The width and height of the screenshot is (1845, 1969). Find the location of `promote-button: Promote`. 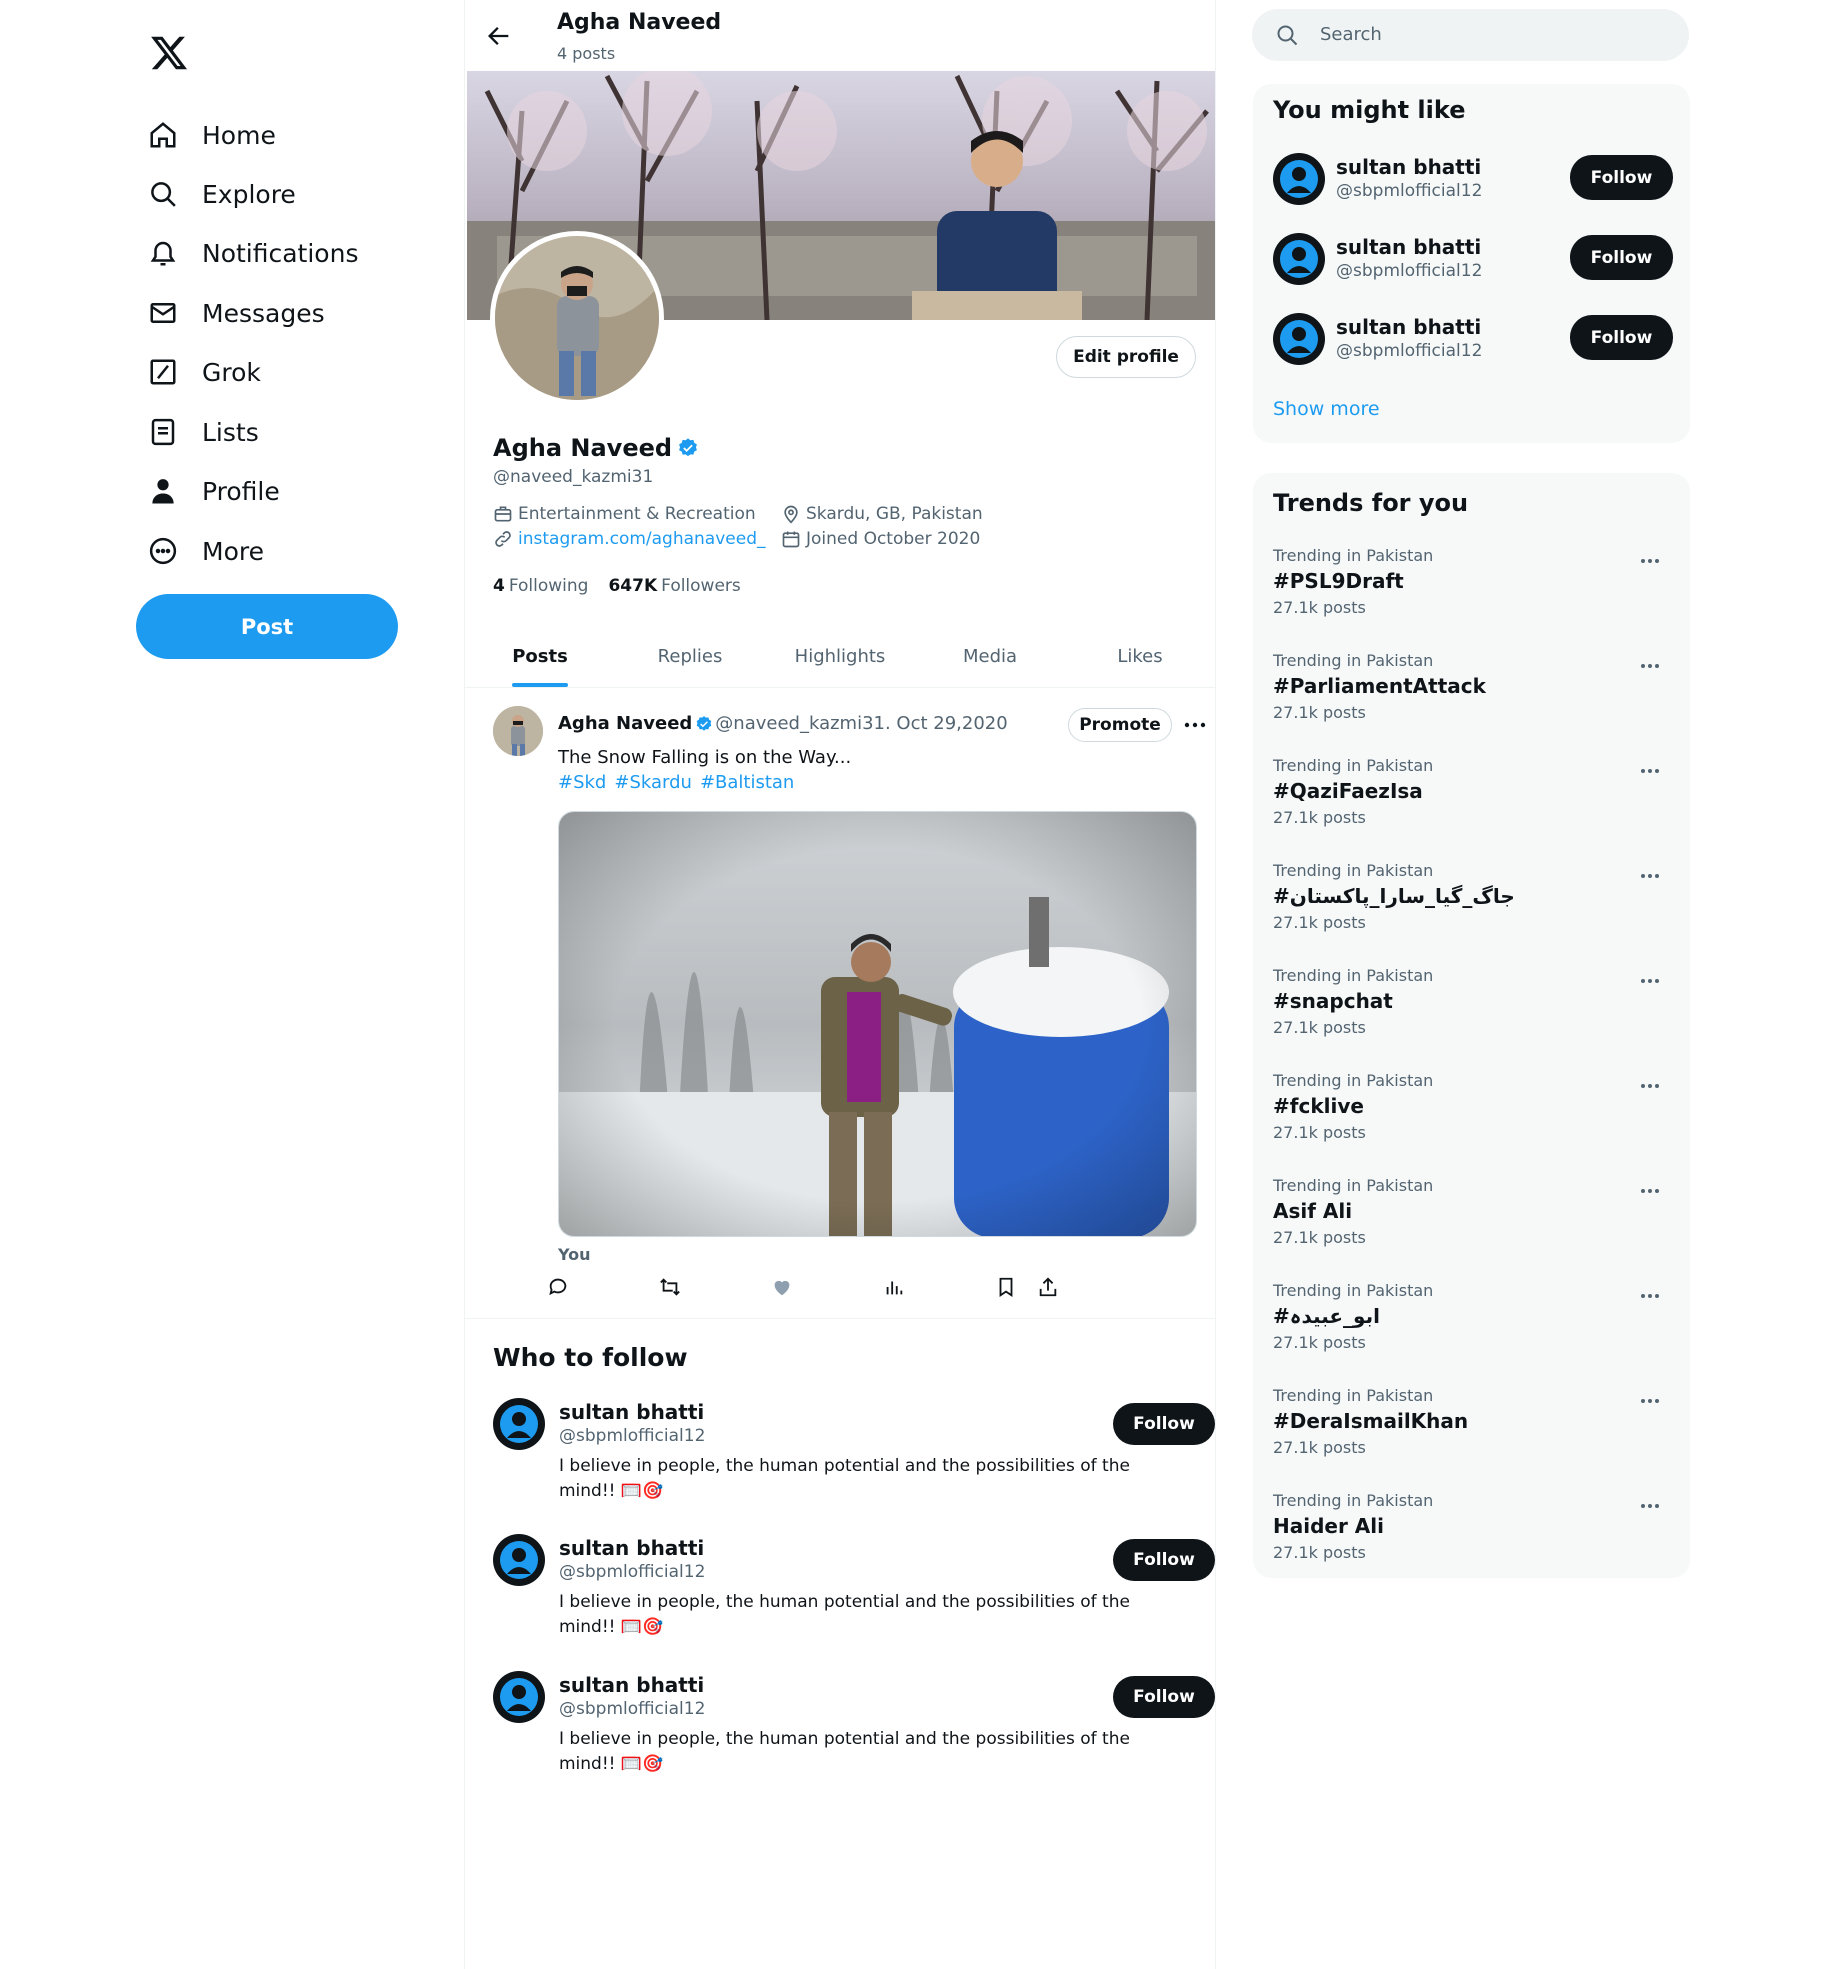

promote-button: Promote is located at coordinates (1120, 725).